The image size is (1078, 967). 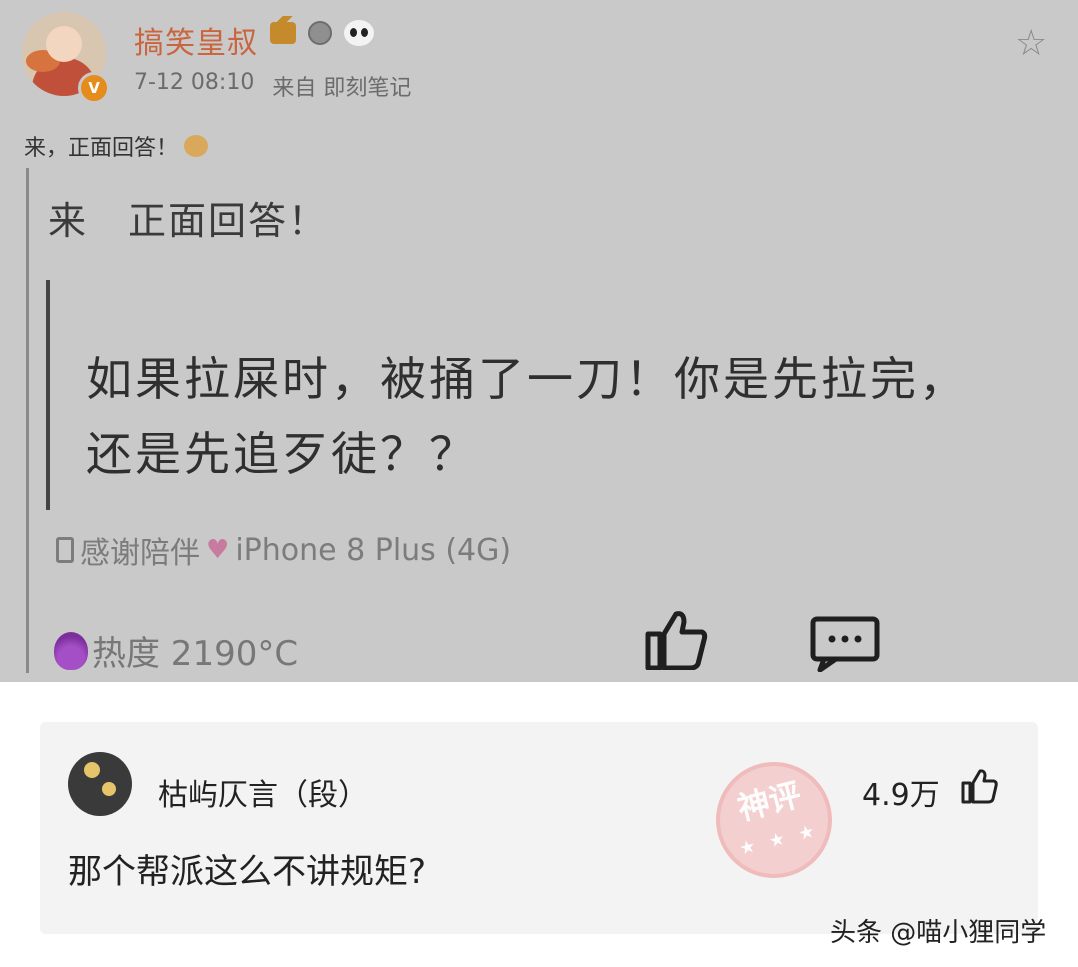 I want to click on stamp-dots: ★ ★ ★, so click(x=779, y=839).